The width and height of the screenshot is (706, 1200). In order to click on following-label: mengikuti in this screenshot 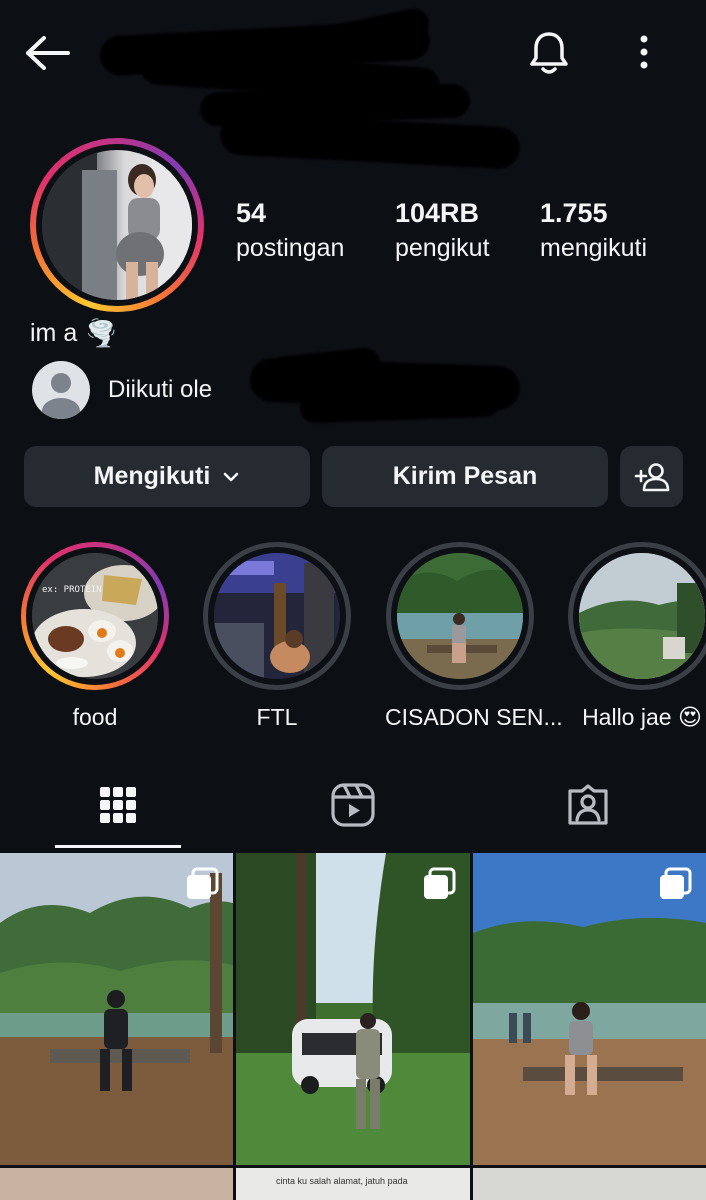, I will do `click(593, 248)`.